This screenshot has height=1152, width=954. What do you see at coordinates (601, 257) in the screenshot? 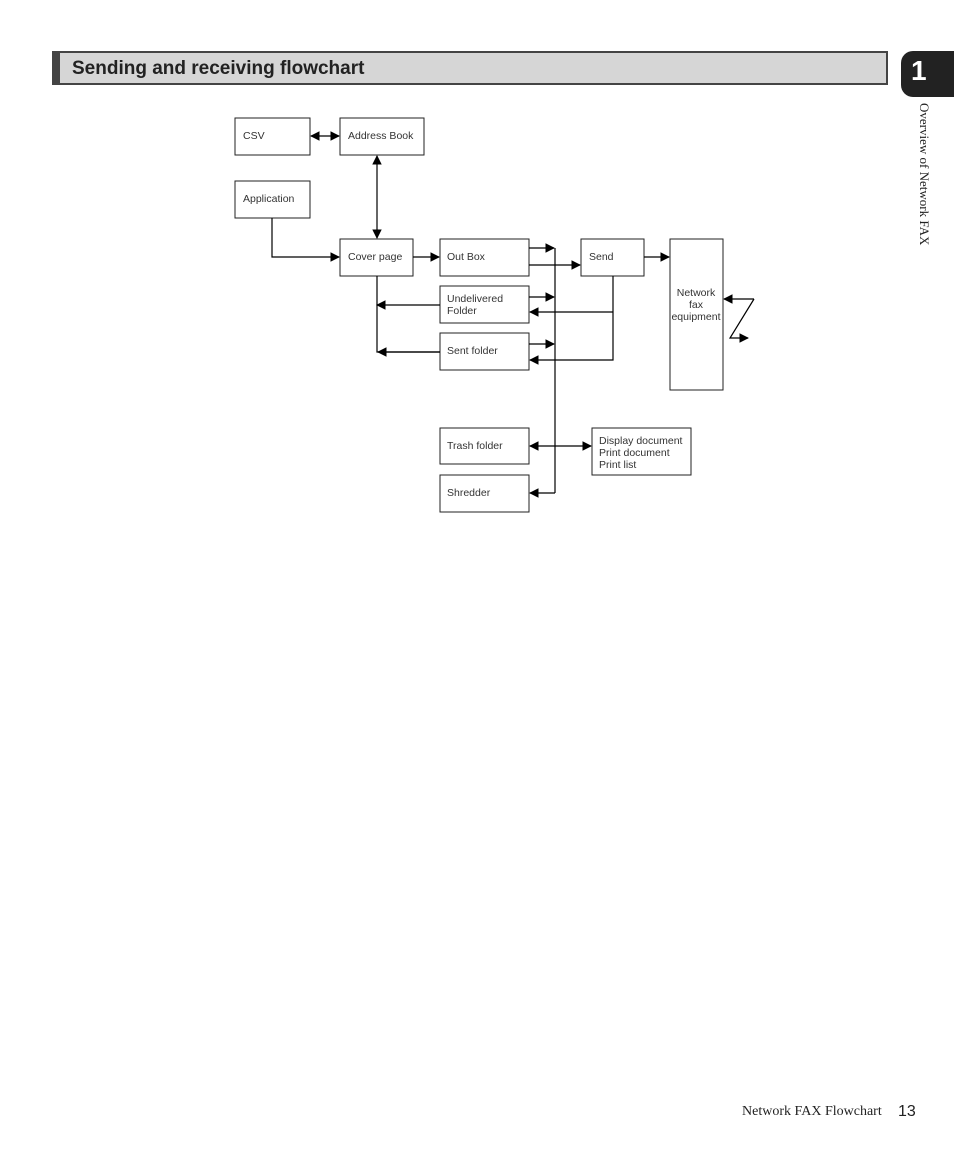
I see `label-send: Send` at bounding box center [601, 257].